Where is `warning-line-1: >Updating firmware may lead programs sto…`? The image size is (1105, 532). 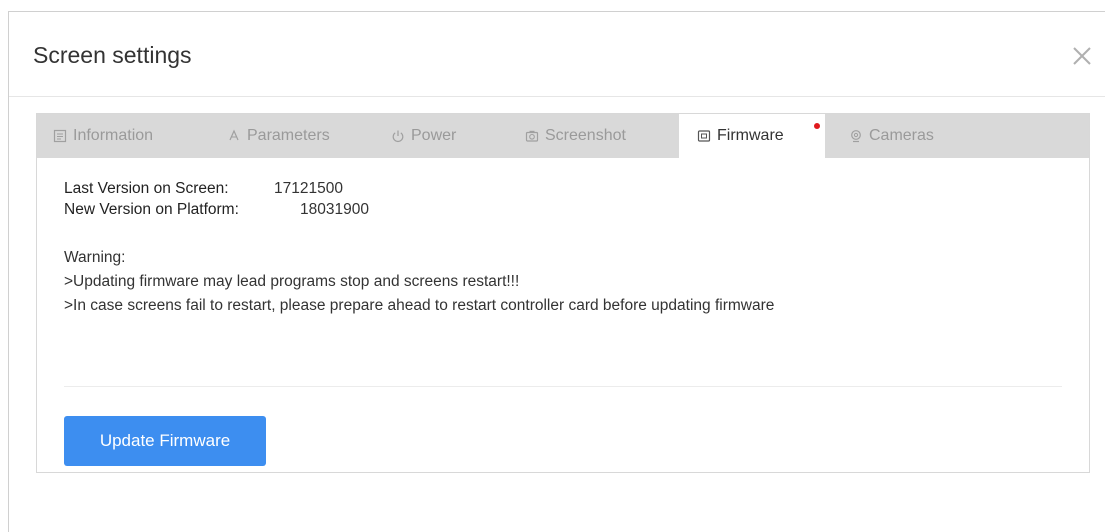
warning-line-1: >Updating firmware may lead programs sto… is located at coordinates (292, 281).